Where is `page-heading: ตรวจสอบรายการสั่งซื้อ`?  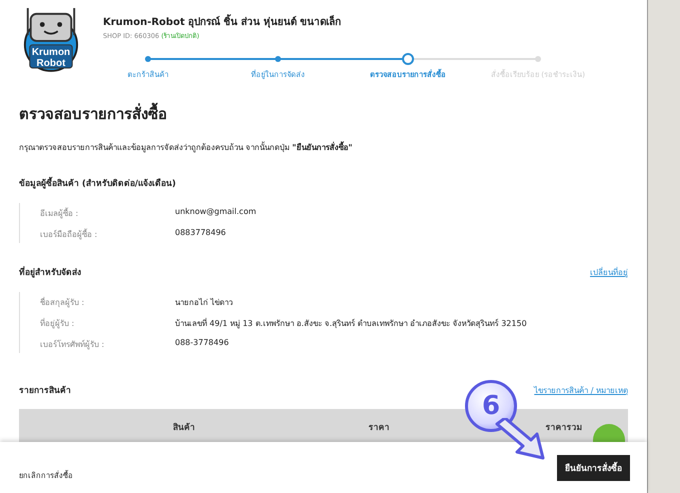
page-heading: ตรวจสอบรายการสั่งซื้อ is located at coordinates (323, 114).